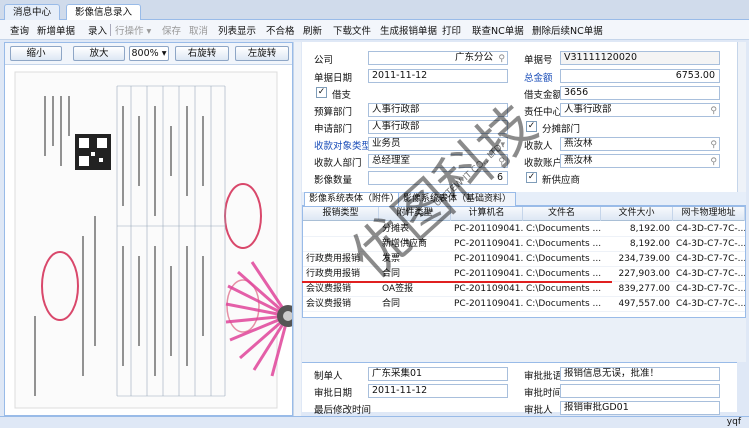 The image size is (749, 428). What do you see at coordinates (644, 274) in the screenshot?
I see `table-cell-size: 227,903.00` at bounding box center [644, 274].